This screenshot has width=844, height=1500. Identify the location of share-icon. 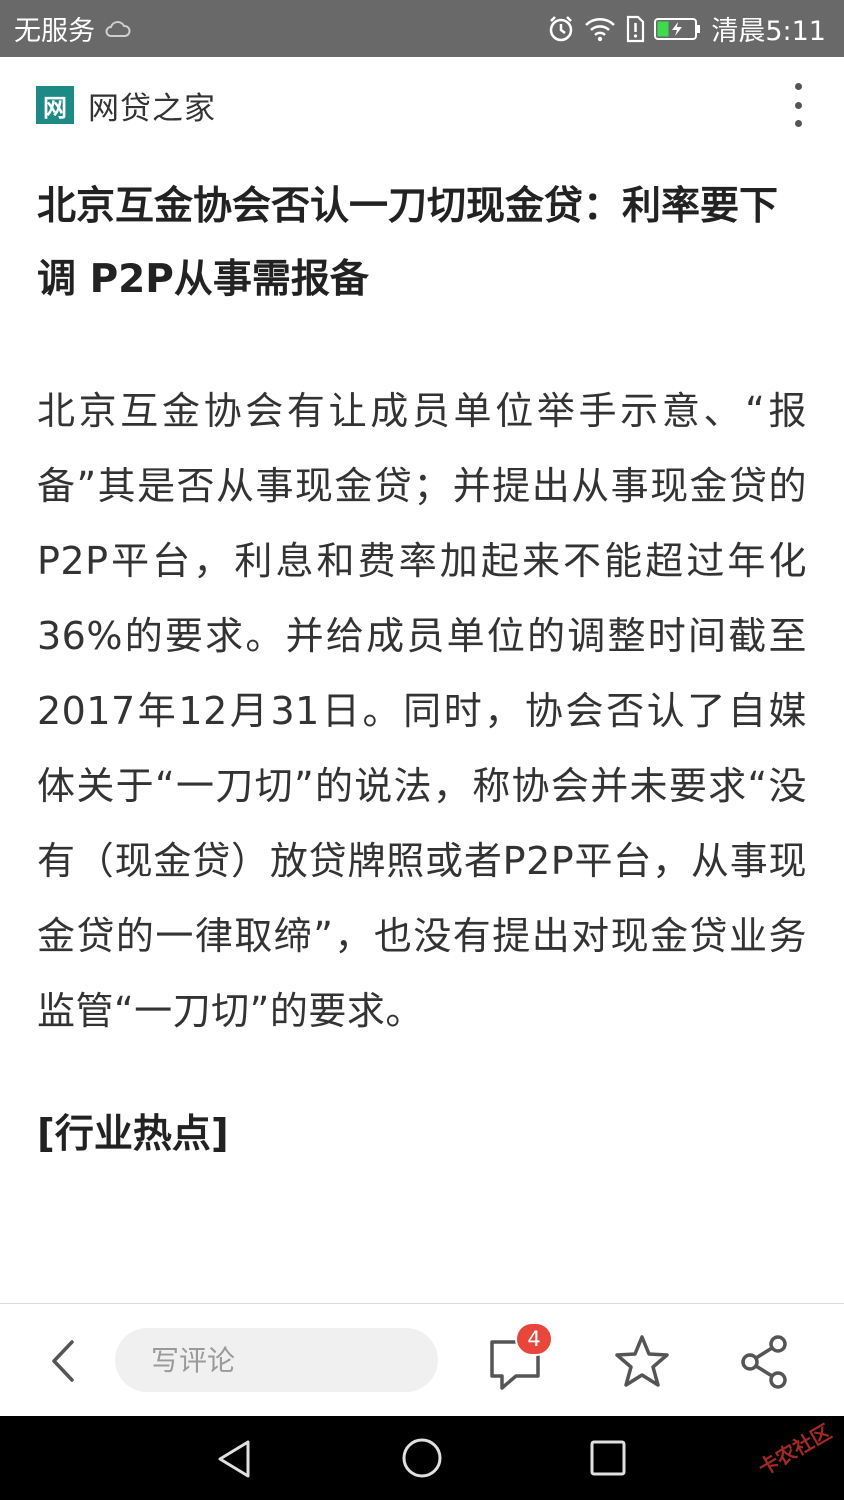
(764, 1362).